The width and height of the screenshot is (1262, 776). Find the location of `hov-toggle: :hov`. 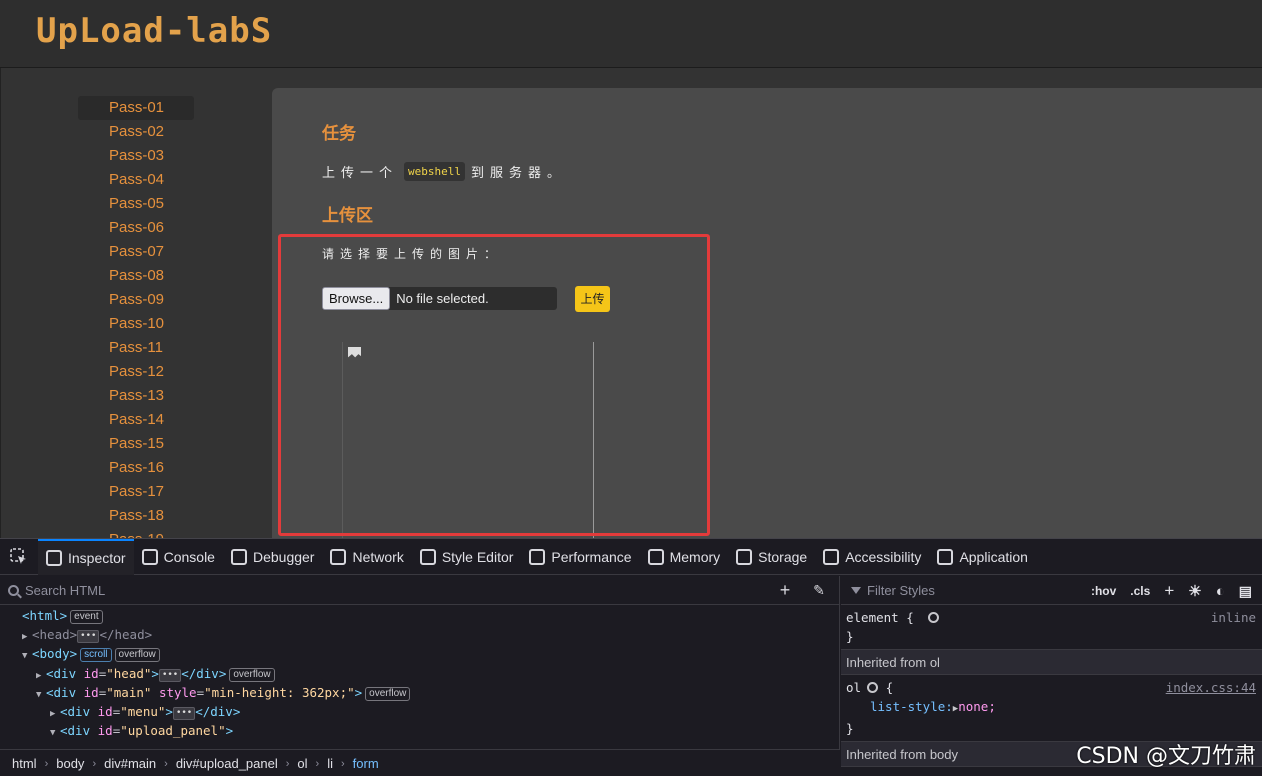

hov-toggle: :hov is located at coordinates (1103, 591).